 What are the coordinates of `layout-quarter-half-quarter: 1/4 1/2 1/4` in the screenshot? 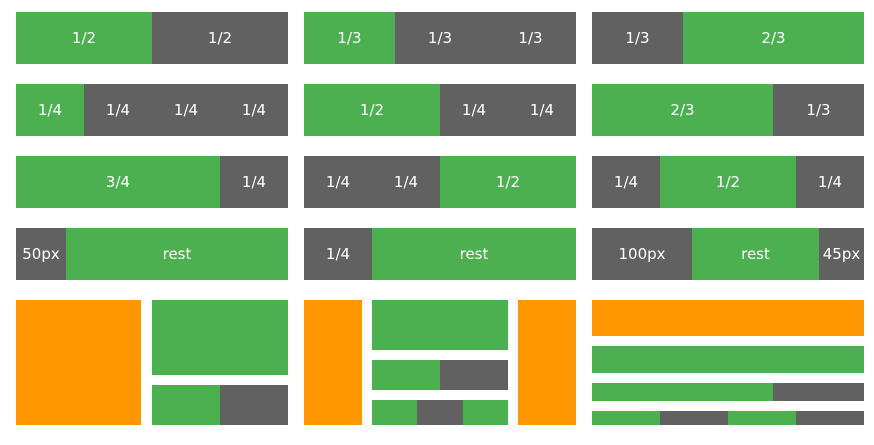 It's located at (728, 182).